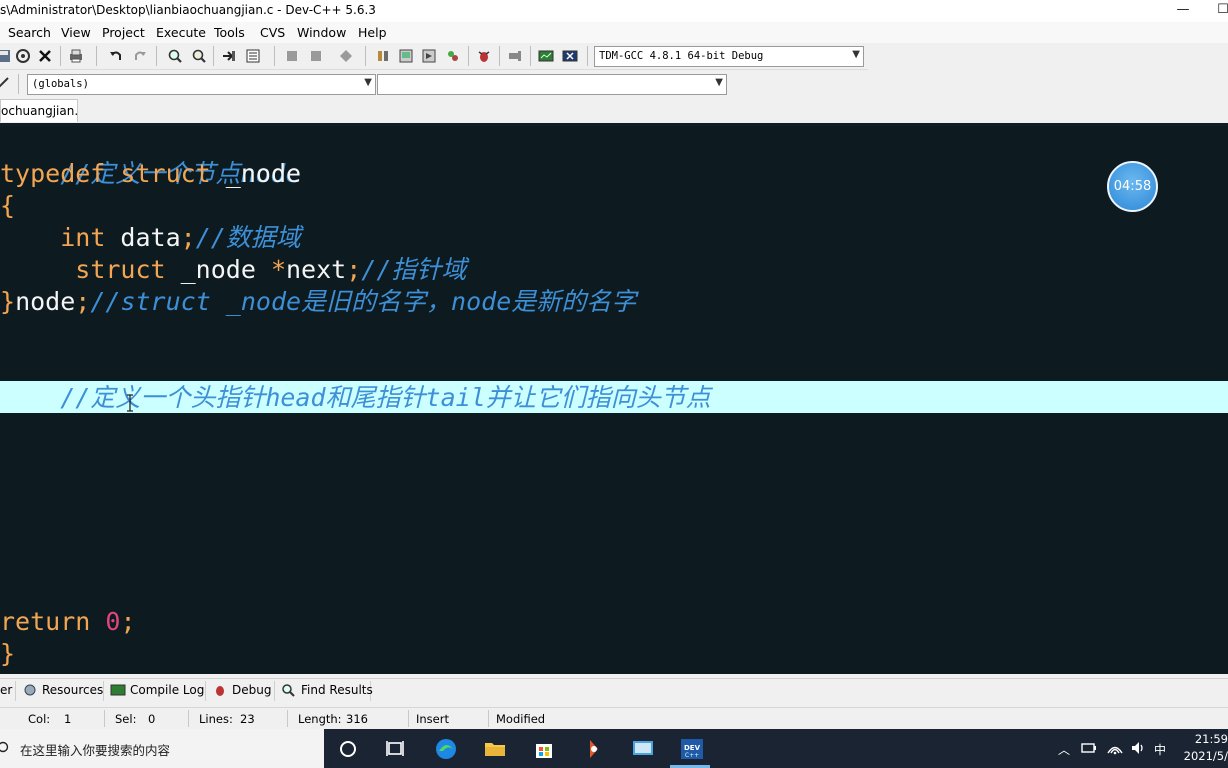 The height and width of the screenshot is (768, 1228). What do you see at coordinates (229, 32) in the screenshot?
I see `menu-tools: Tools` at bounding box center [229, 32].